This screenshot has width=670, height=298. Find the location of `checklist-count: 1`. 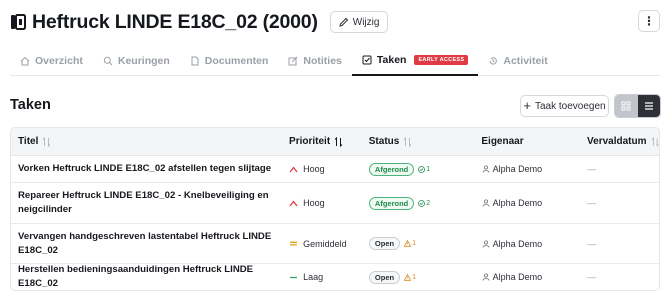

checklist-count: 1 is located at coordinates (424, 169).